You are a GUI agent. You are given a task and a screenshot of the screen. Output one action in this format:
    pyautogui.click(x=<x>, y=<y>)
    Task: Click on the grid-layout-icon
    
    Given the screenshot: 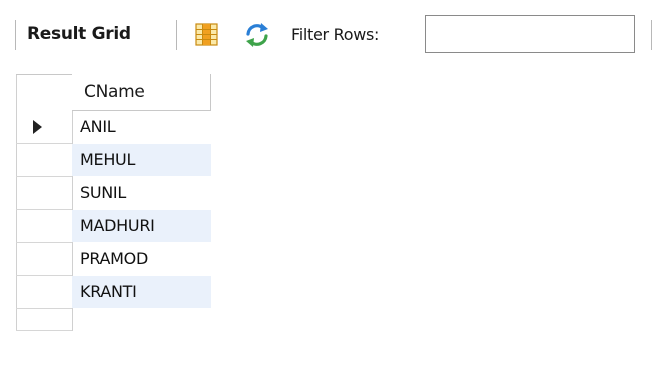 What is the action you would take?
    pyautogui.click(x=206, y=34)
    